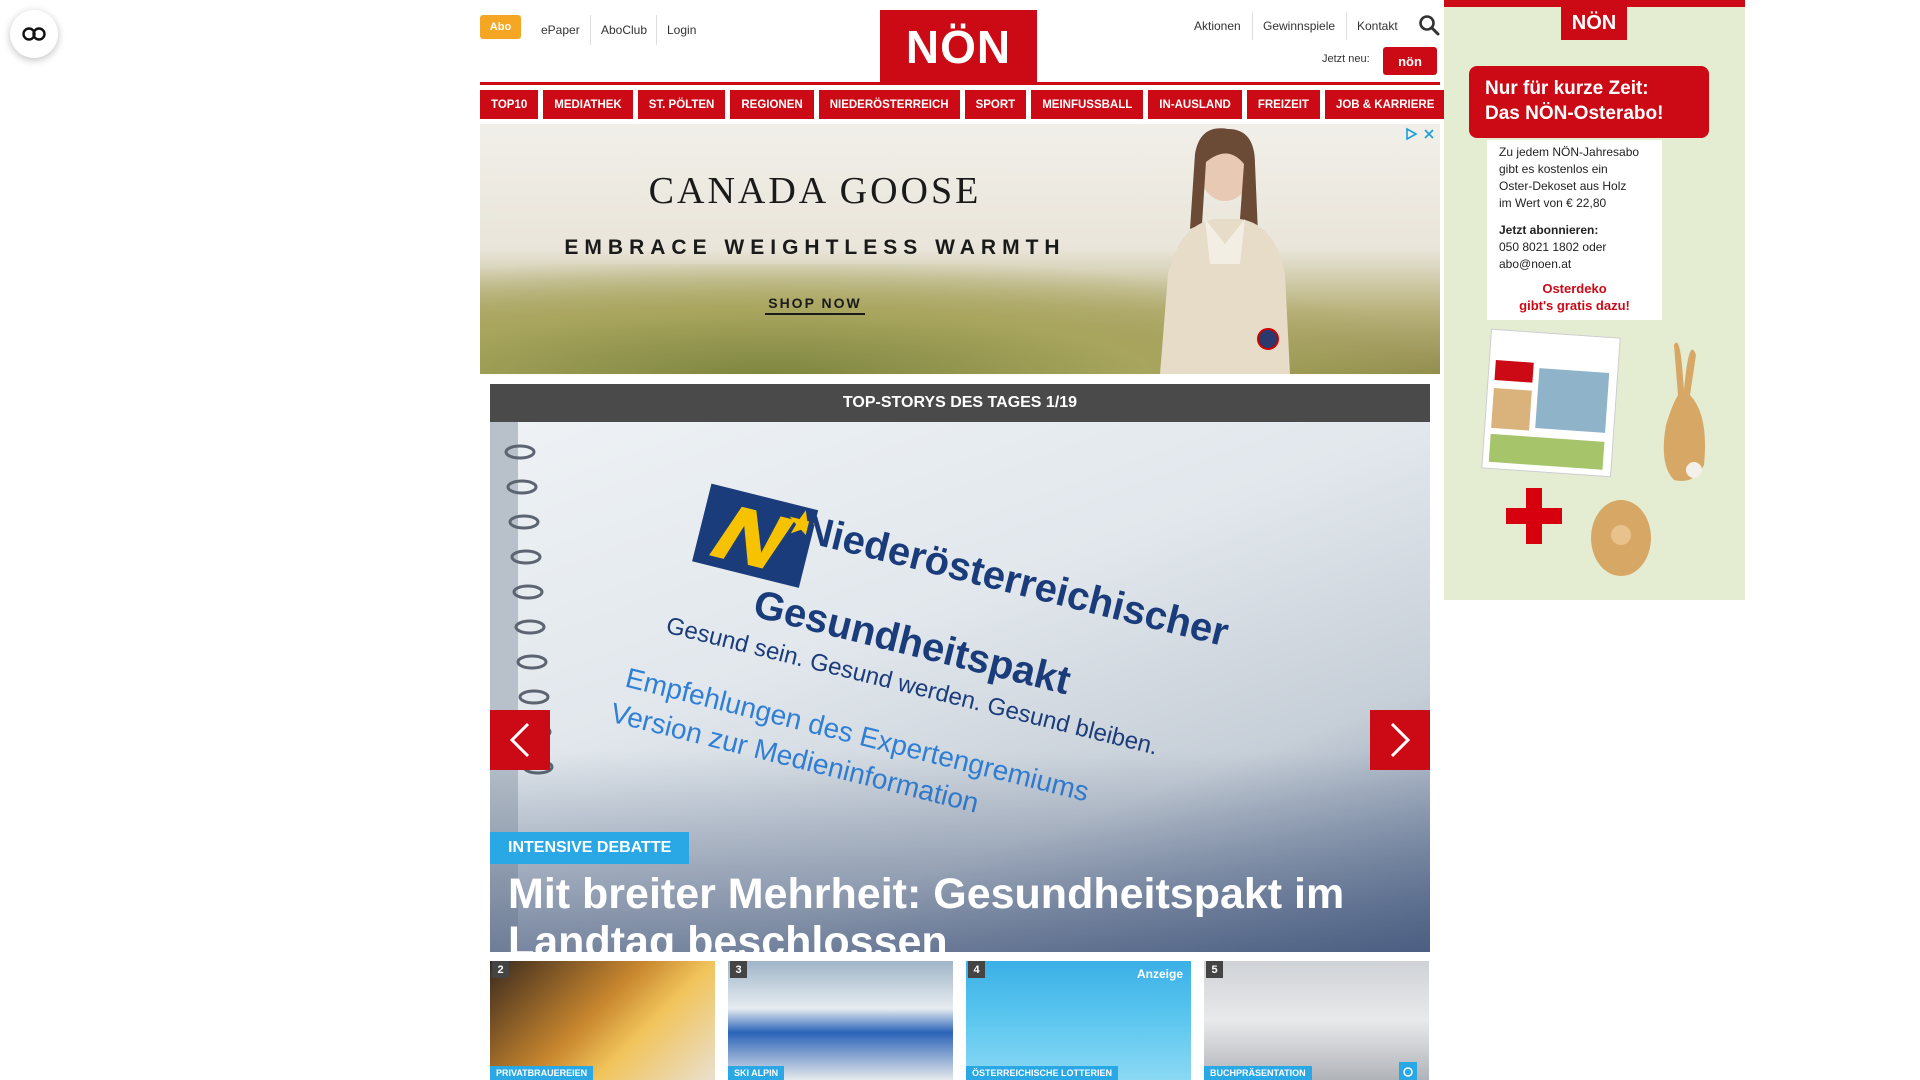 The image size is (1920, 1080). Describe the element at coordinates (1553, 203) in the screenshot. I see `sidebar-ad-body-4: im Wert von € 22,80` at that location.